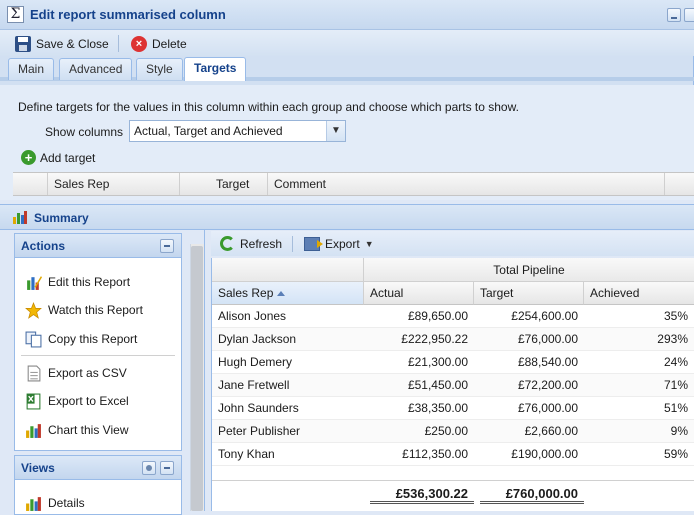 The image size is (694, 515). Describe the element at coordinates (98, 485) in the screenshot. I see `views-panel: Views Details` at that location.